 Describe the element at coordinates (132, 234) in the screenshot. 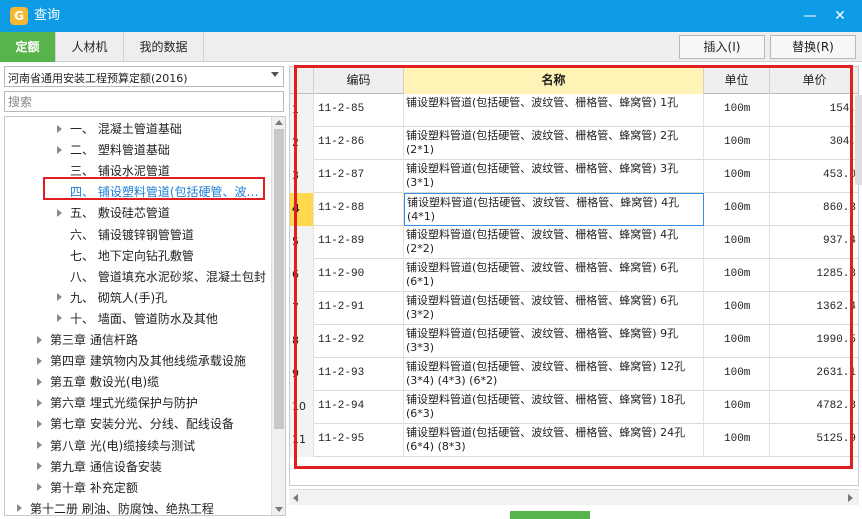

I see `tree-node-label: 六、 铺设镀锌钢管管道` at that location.